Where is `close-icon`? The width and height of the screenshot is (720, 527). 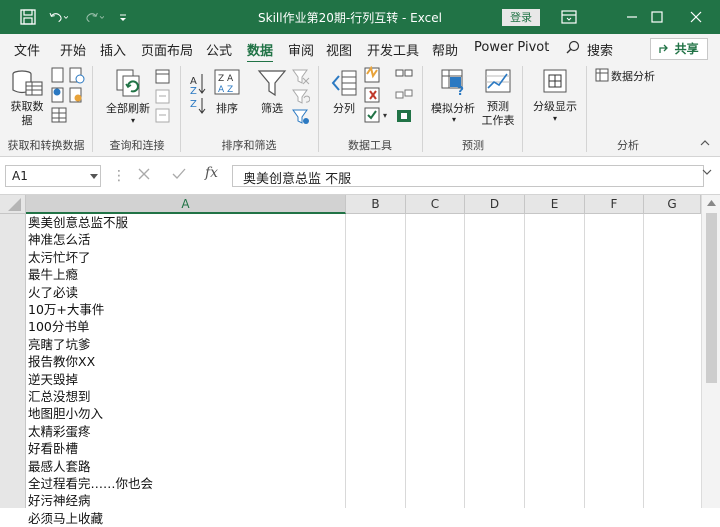
close-icon is located at coordinates (696, 17).